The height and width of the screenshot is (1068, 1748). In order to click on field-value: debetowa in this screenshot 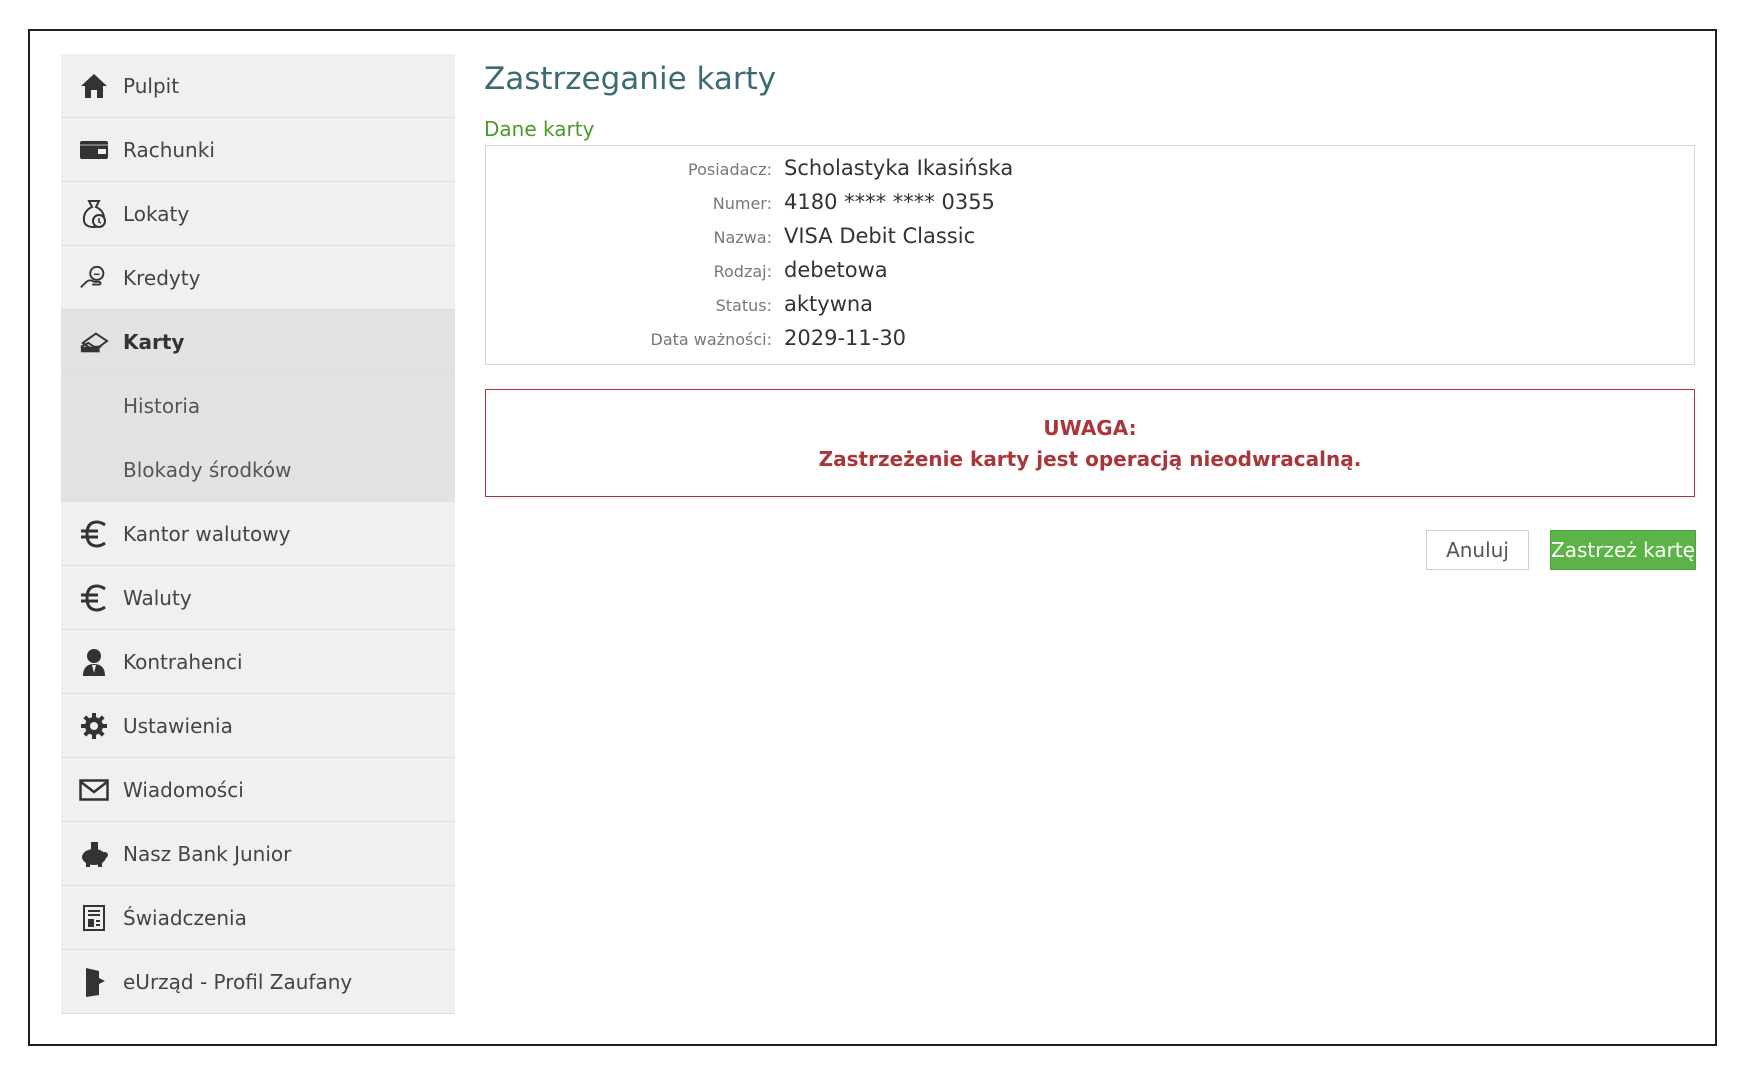, I will do `click(836, 270)`.